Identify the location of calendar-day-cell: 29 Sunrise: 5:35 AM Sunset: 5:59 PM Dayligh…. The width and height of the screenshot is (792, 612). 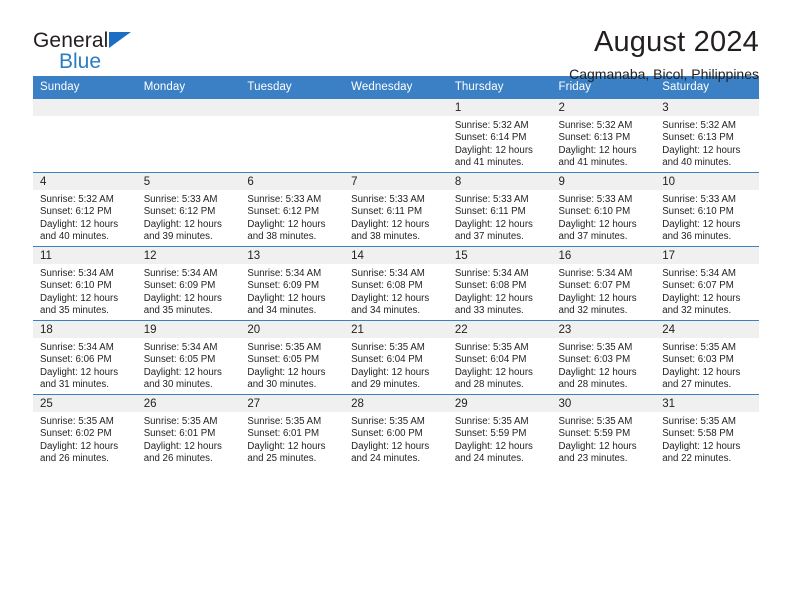
(499, 431).